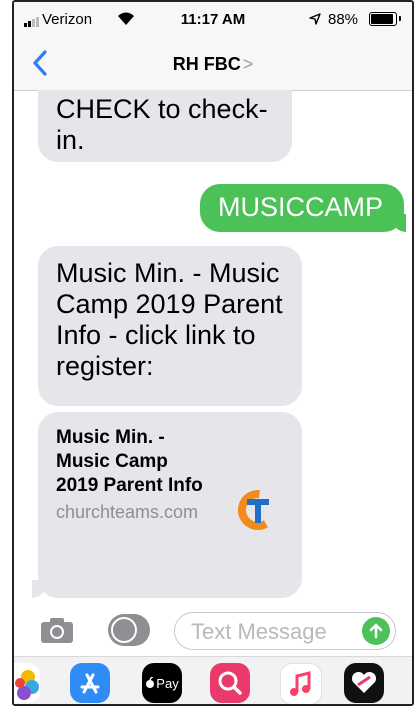  What do you see at coordinates (206, 64) in the screenshot?
I see `contact-name-label: RH FBC` at bounding box center [206, 64].